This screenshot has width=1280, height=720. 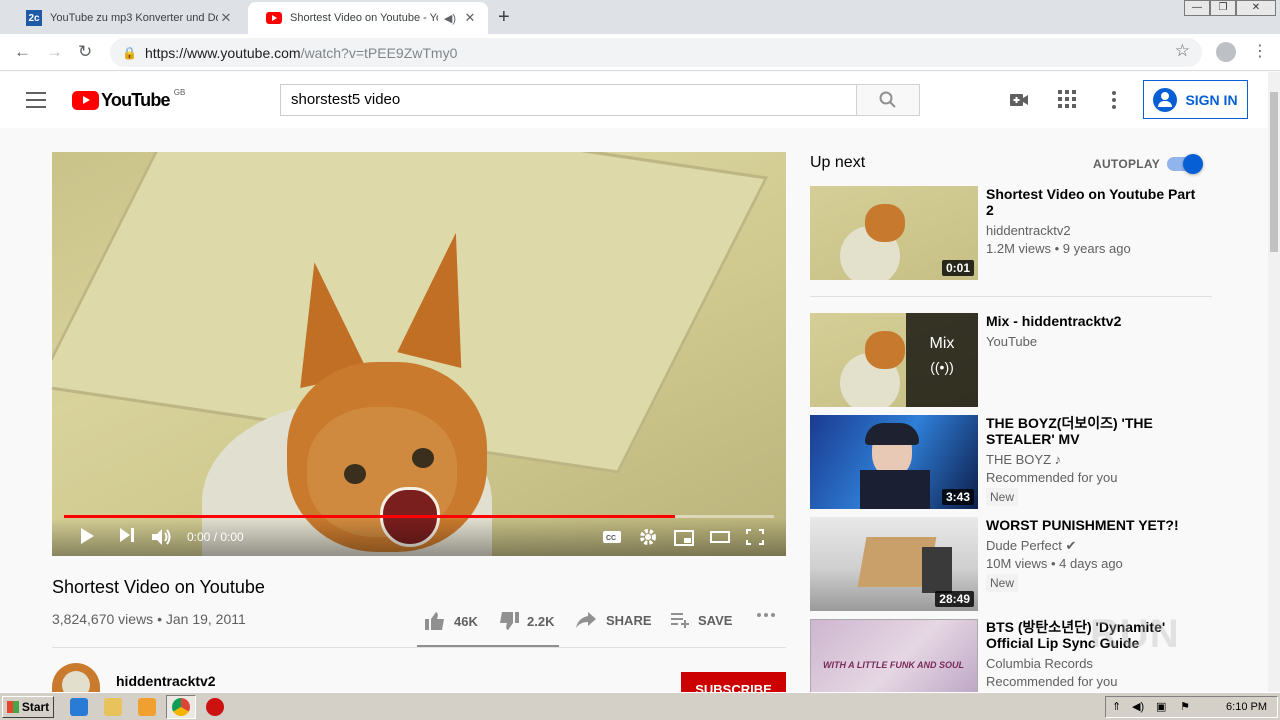 I want to click on start-button: Start, so click(x=28, y=707).